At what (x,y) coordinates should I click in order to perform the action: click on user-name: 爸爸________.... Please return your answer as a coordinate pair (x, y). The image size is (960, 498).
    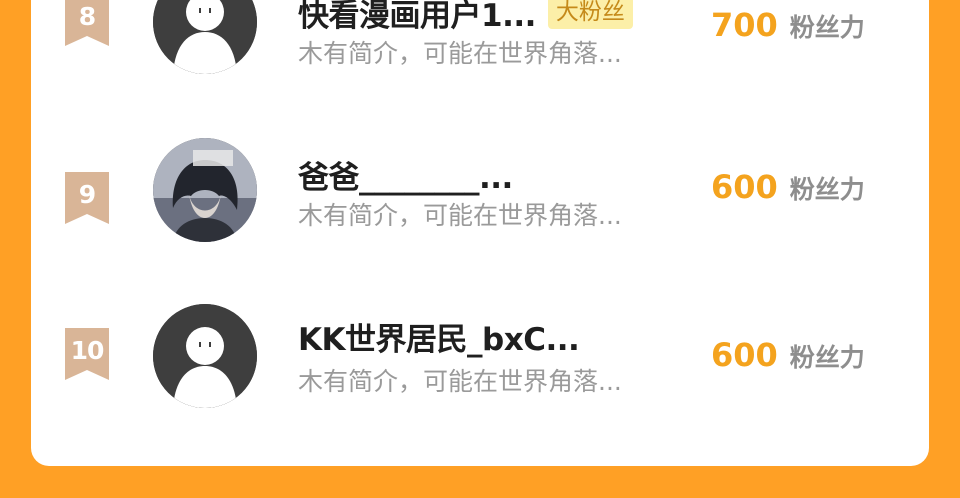
    Looking at the image, I should click on (405, 174).